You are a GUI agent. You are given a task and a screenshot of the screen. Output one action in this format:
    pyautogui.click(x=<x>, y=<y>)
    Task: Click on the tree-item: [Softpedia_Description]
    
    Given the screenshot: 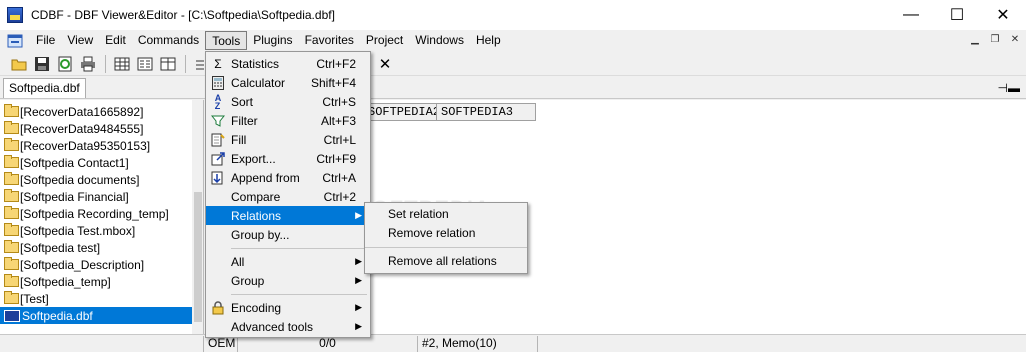 What is the action you would take?
    pyautogui.click(x=74, y=264)
    